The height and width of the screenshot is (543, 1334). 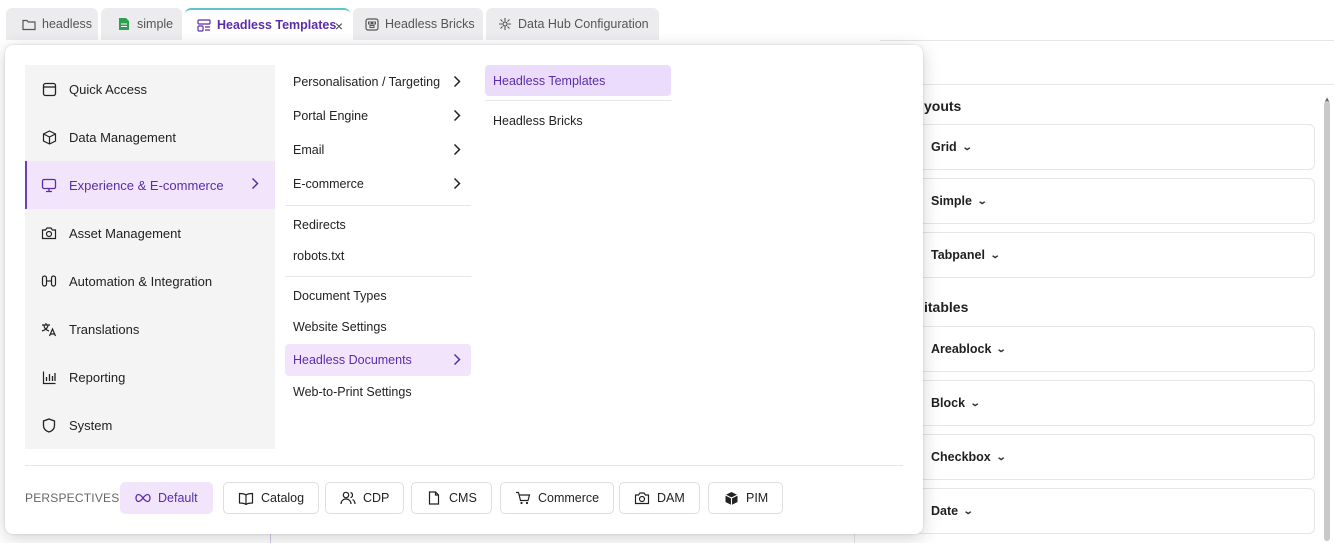 I want to click on menu-item-label: Reporting, so click(x=97, y=377).